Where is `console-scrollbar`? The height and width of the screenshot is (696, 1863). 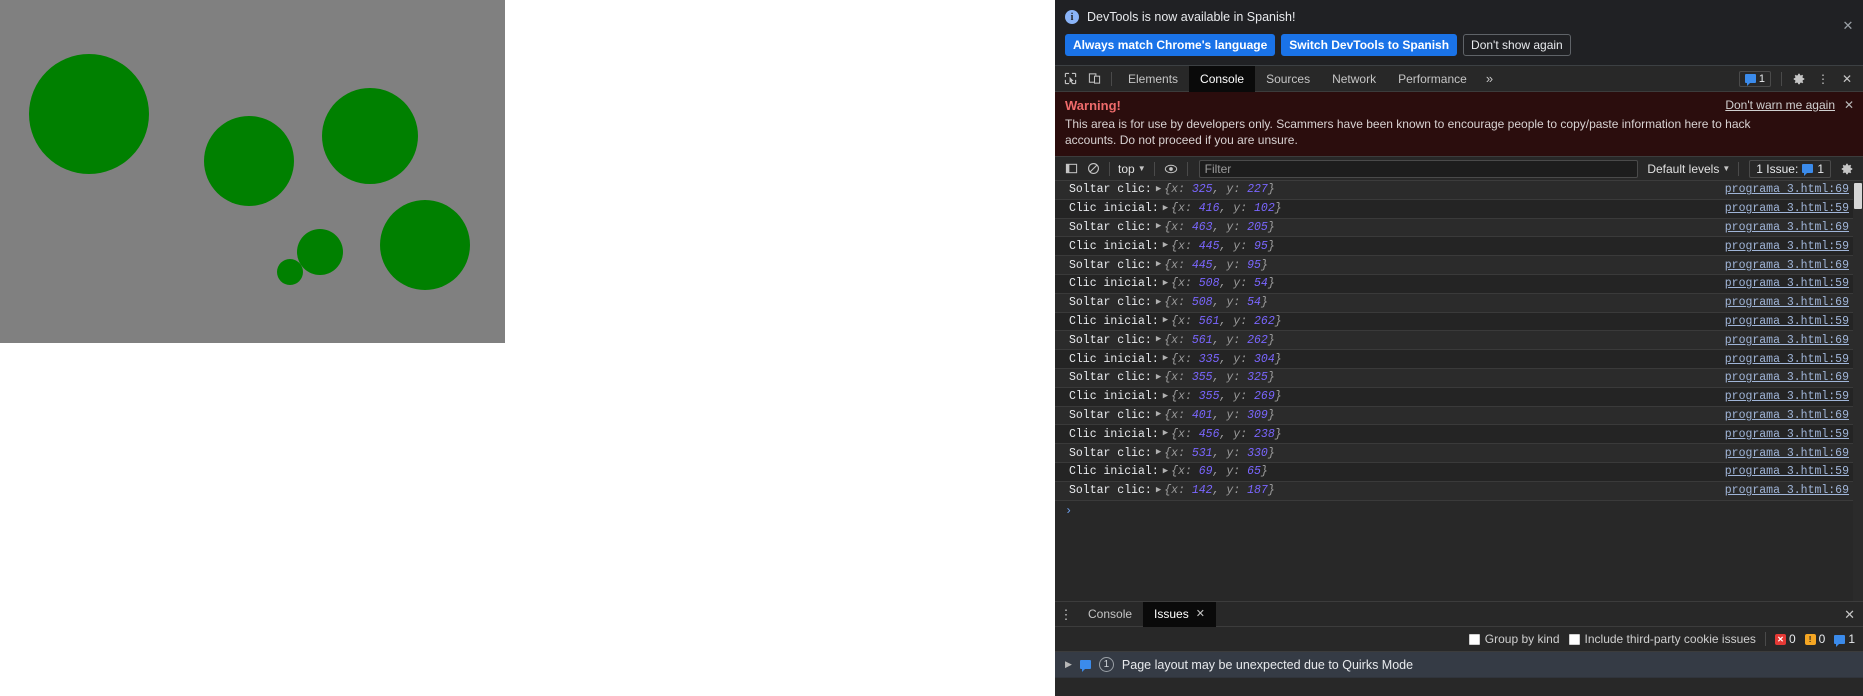
console-scrollbar is located at coordinates (1858, 391).